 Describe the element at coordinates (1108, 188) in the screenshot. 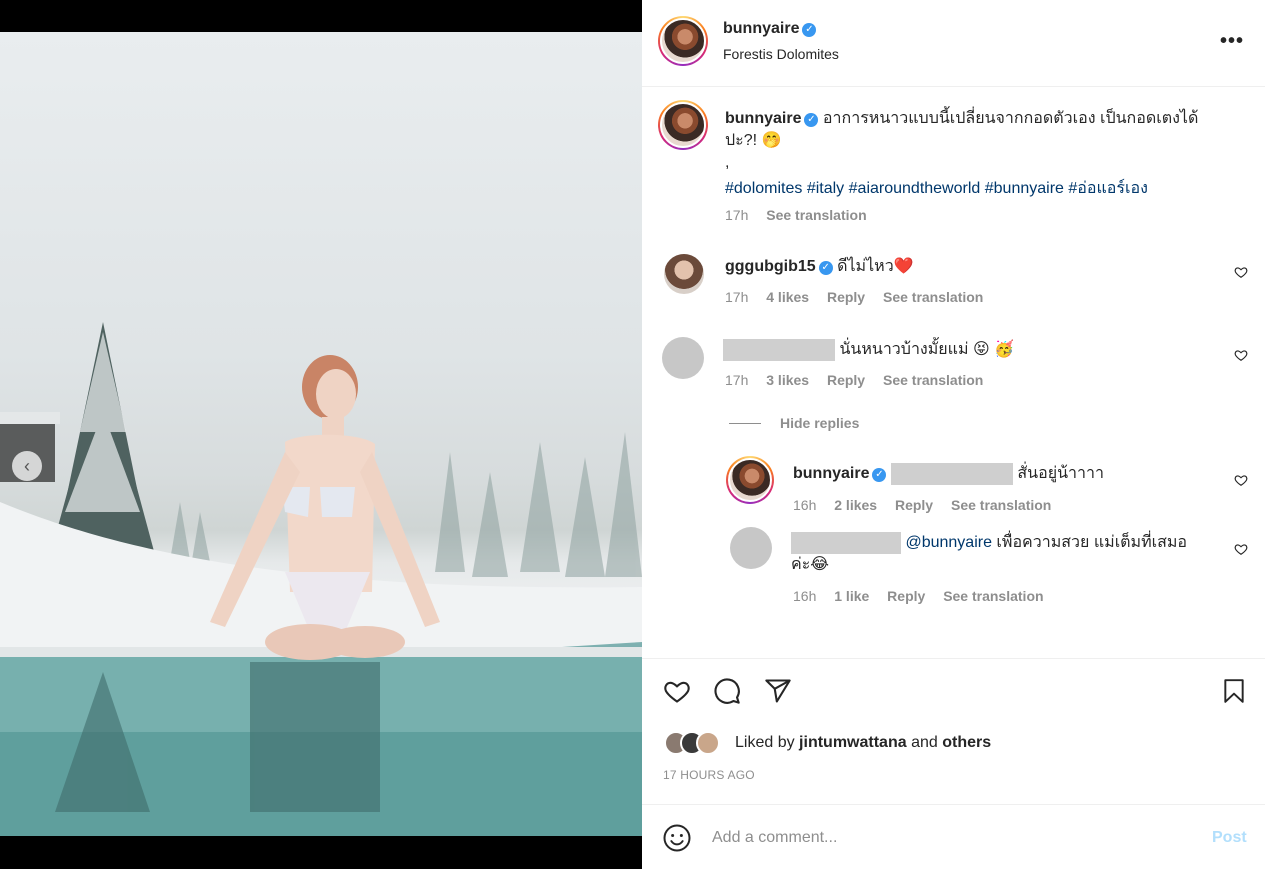

I see `hashtag-link: #อ่อแอร์เอง` at that location.